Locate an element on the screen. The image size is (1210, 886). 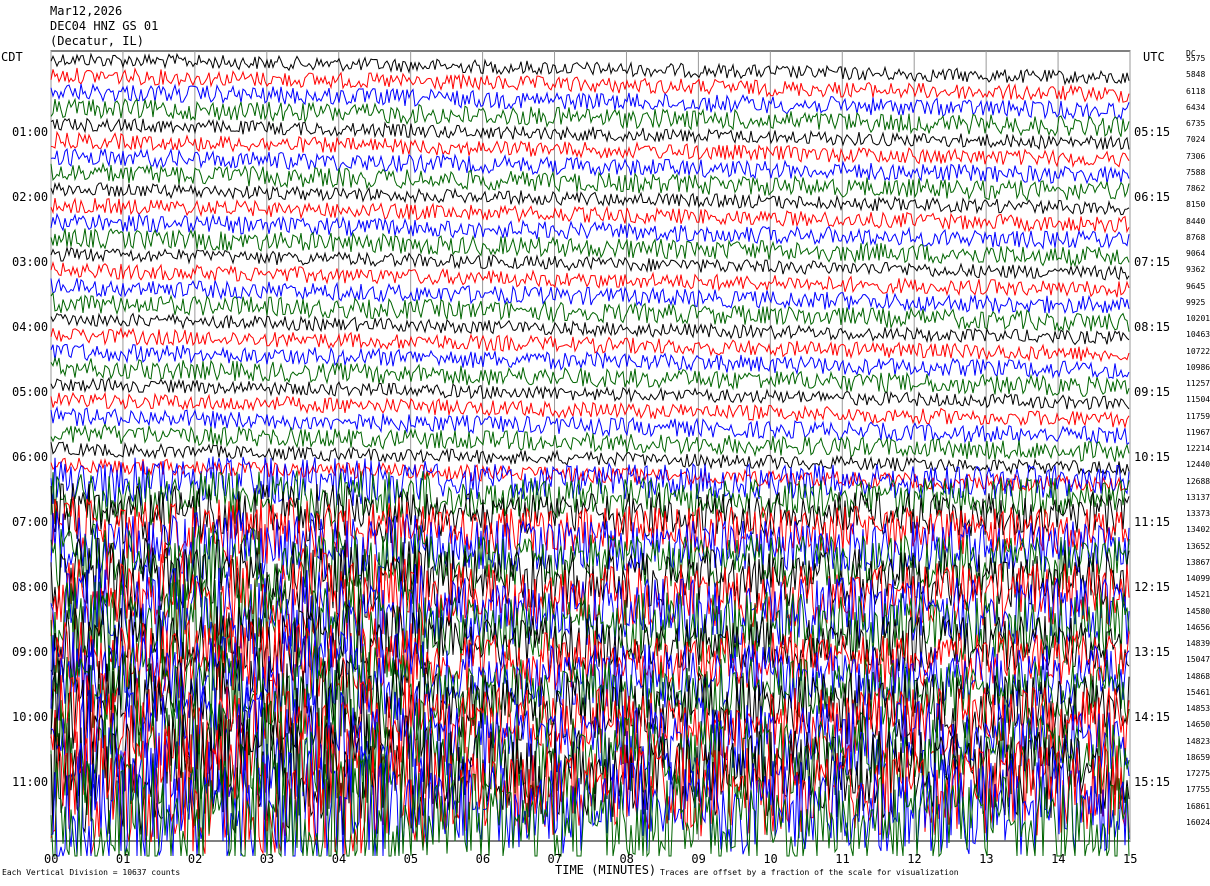
dc-offset-label: 14656 is located at coordinates (1198, 627).